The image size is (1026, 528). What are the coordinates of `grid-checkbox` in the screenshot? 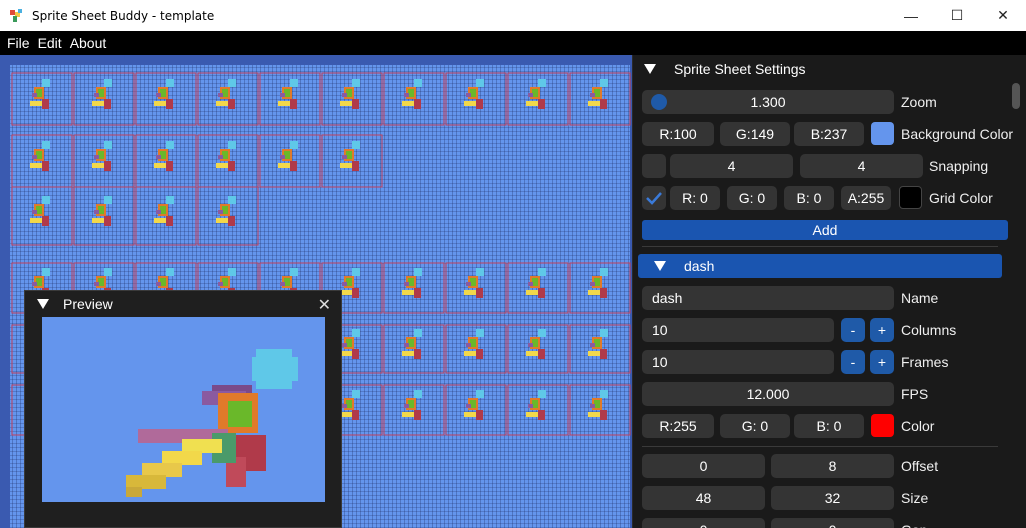 It's located at (654, 198).